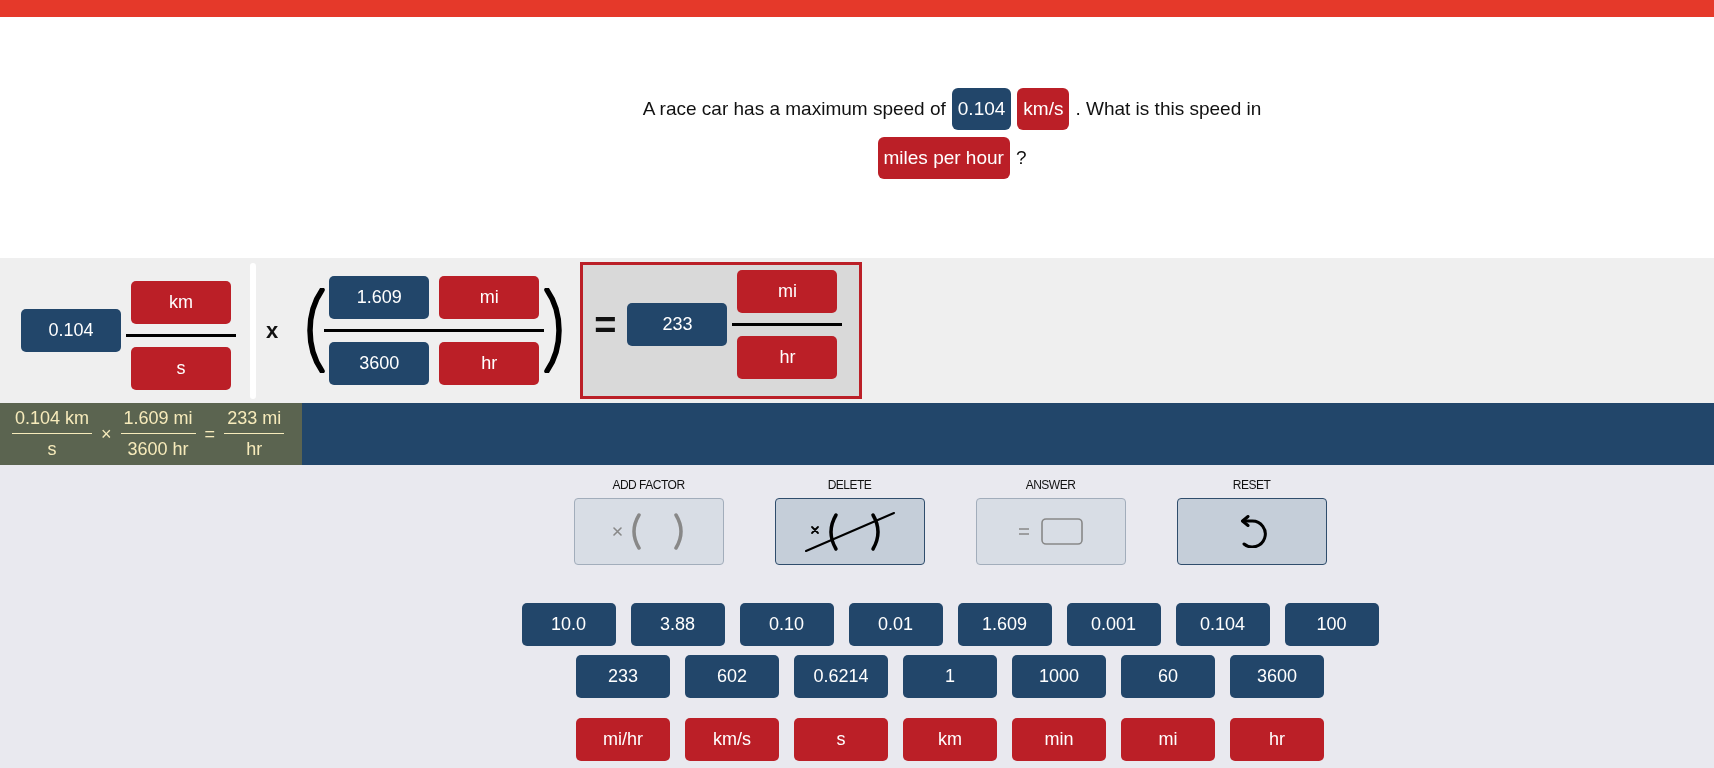  What do you see at coordinates (1331, 624) in the screenshot?
I see `number-tile: 100` at bounding box center [1331, 624].